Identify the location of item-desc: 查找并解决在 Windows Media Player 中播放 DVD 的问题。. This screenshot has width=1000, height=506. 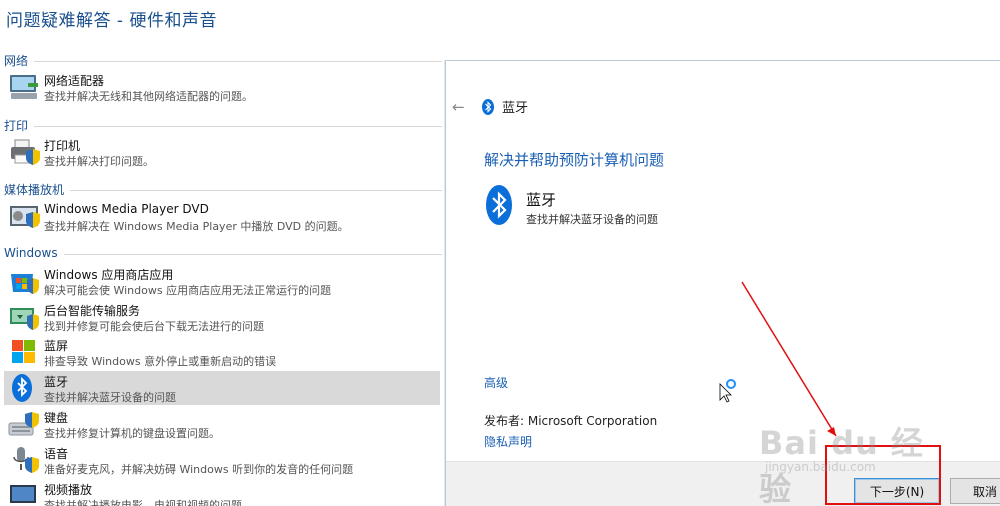
(196, 226).